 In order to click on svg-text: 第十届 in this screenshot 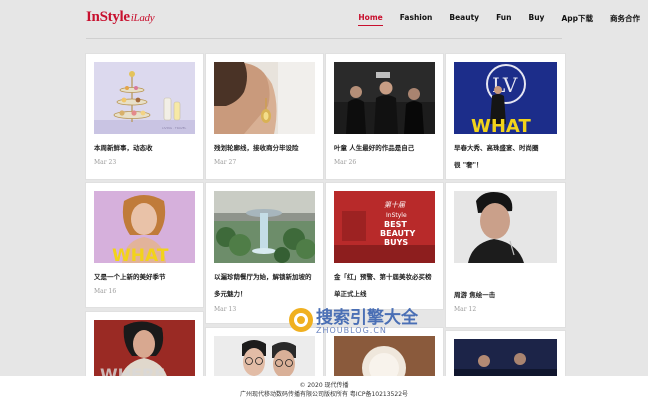, I will do `click(395, 205)`.